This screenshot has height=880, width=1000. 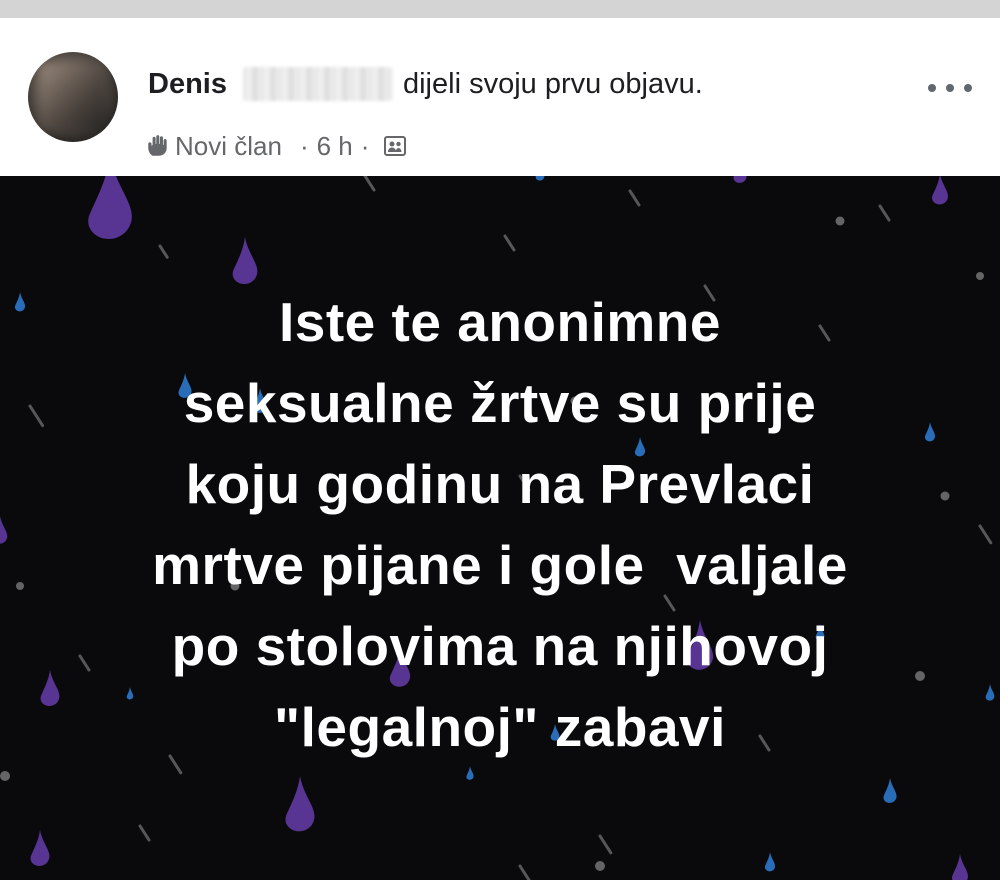 I want to click on author-name: Denis, so click(x=187, y=84).